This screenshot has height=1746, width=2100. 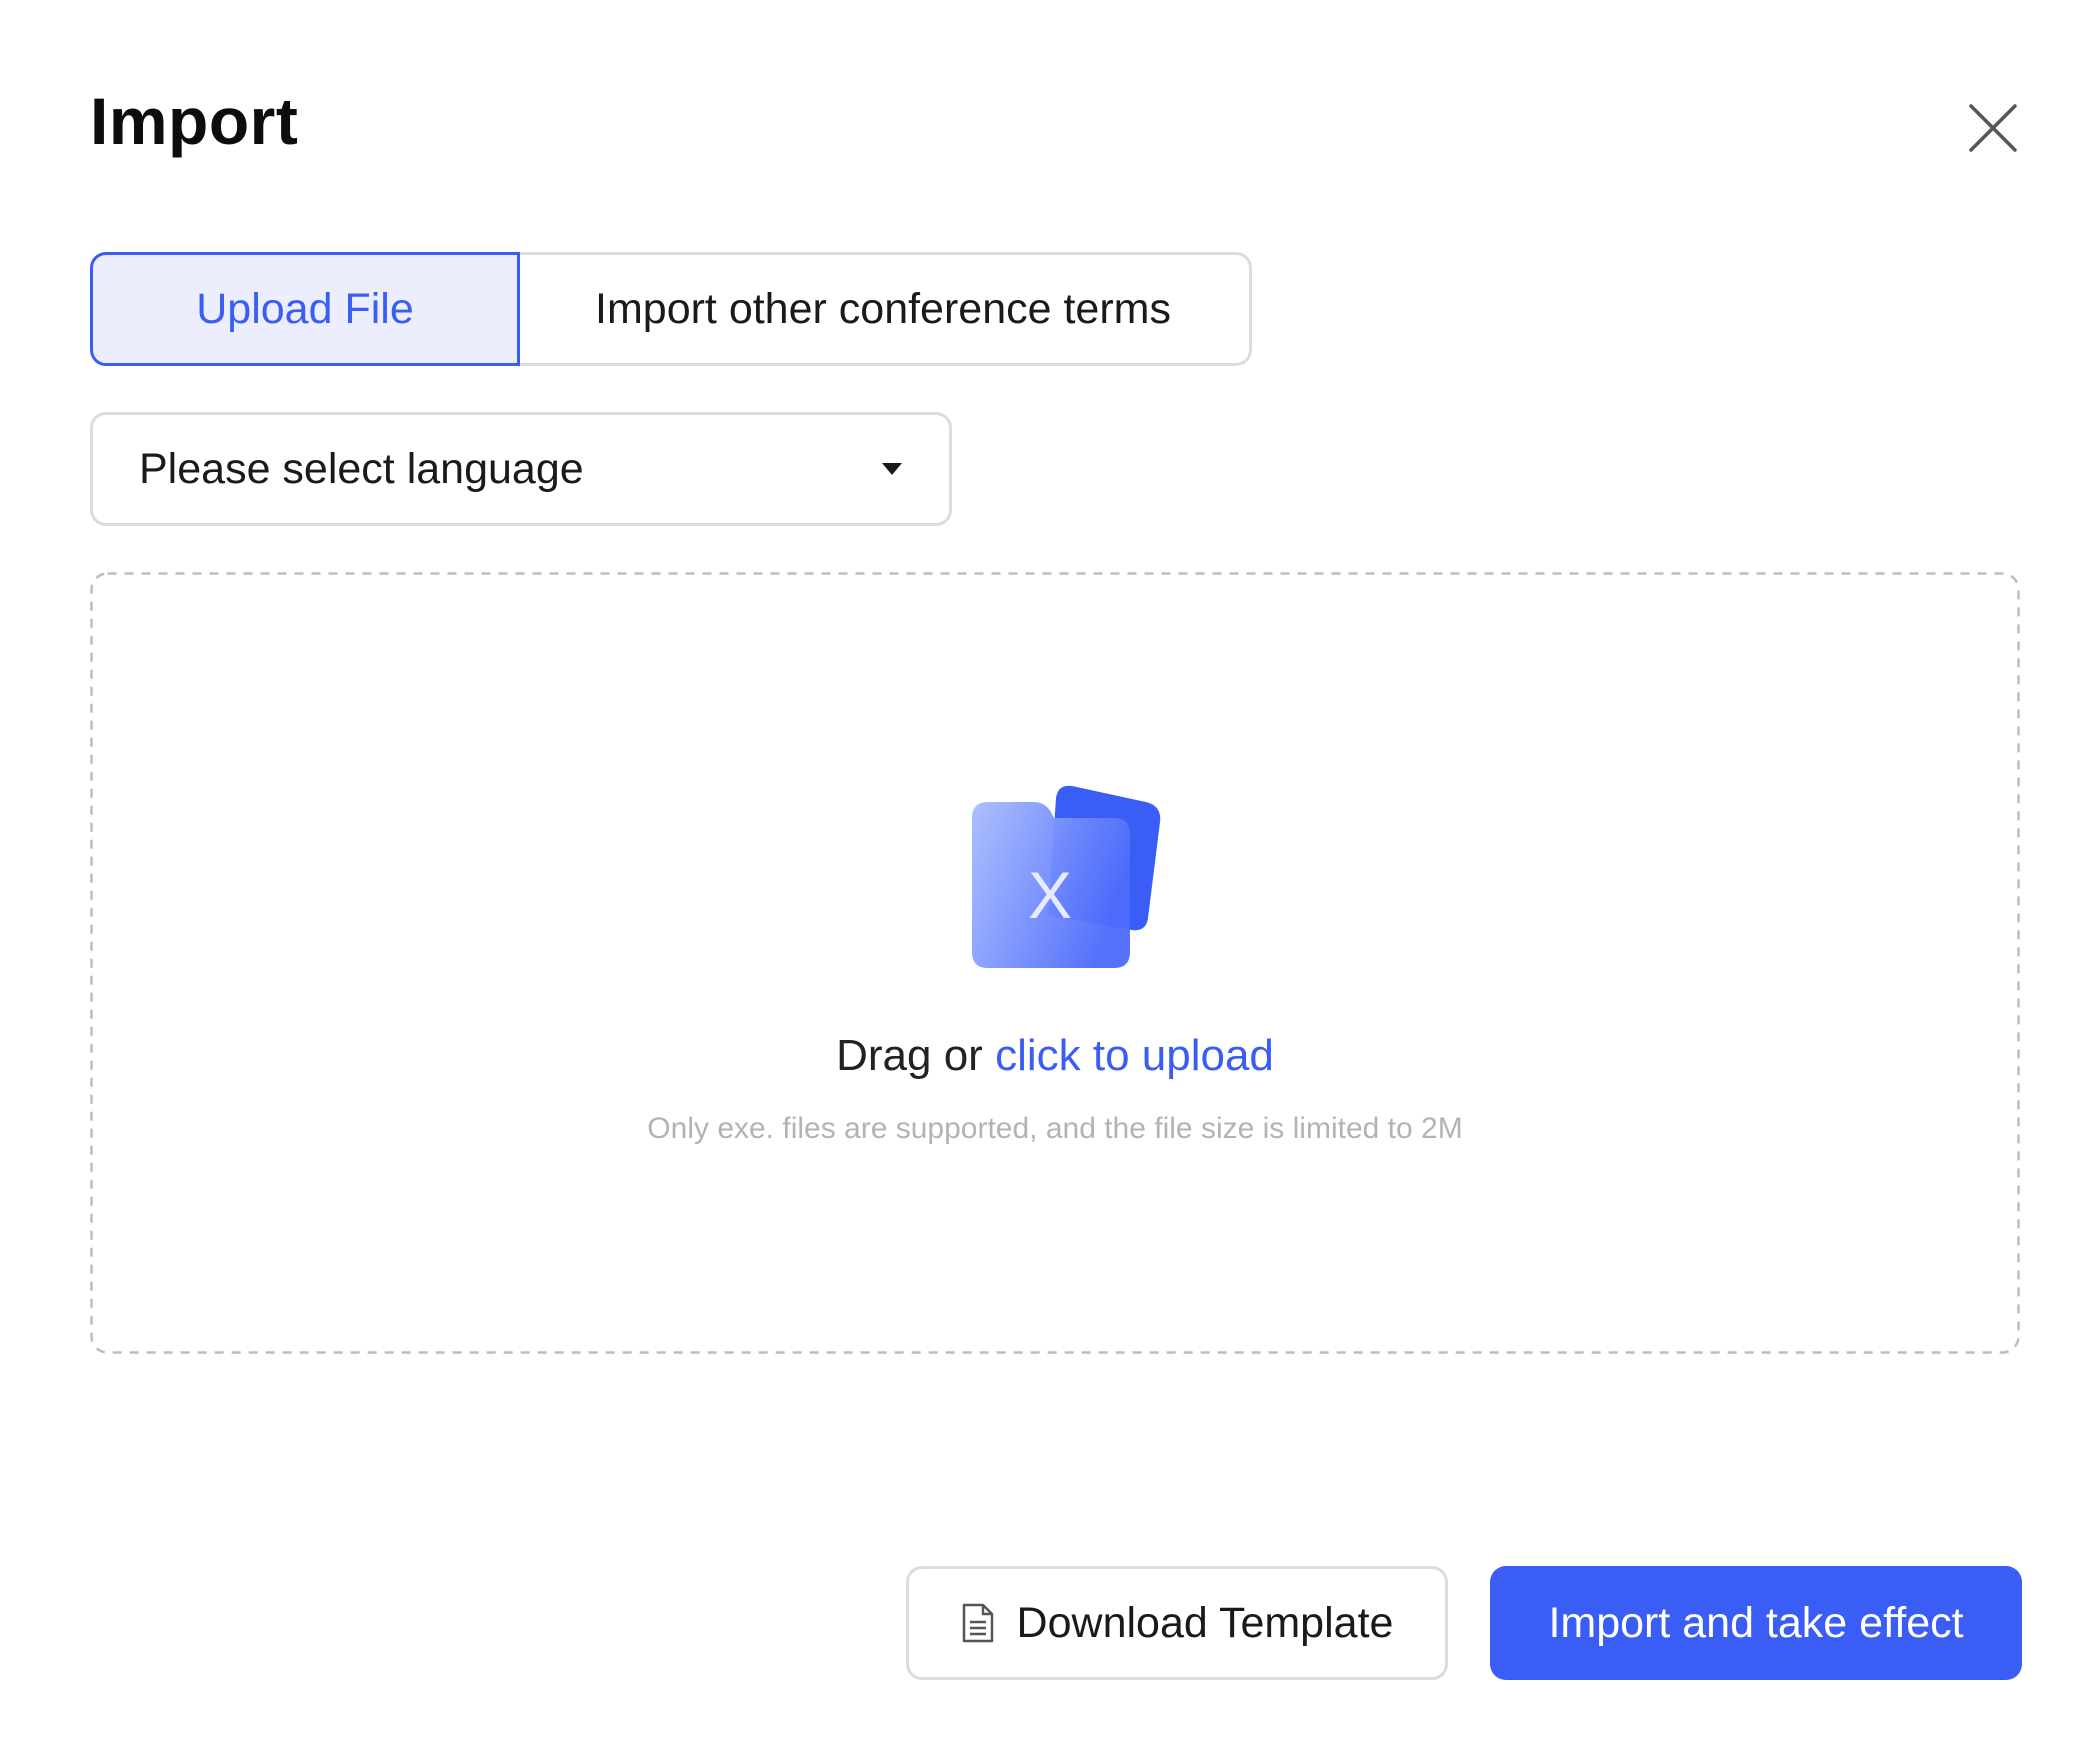 What do you see at coordinates (916, 1055) in the screenshot?
I see `drag-prefix-text: Drag or` at bounding box center [916, 1055].